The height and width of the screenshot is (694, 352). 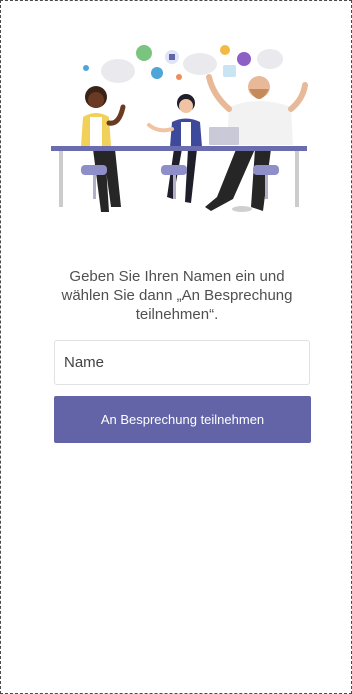 I want to click on note-icon, so click(x=229, y=71).